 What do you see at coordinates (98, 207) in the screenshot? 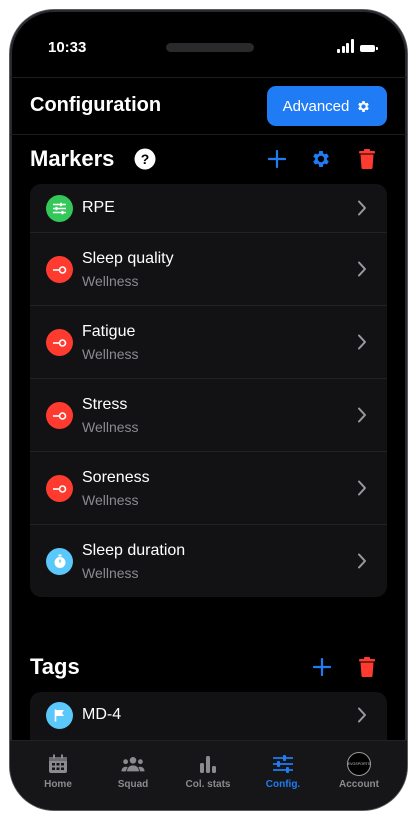
I see `marker-name: RPE` at bounding box center [98, 207].